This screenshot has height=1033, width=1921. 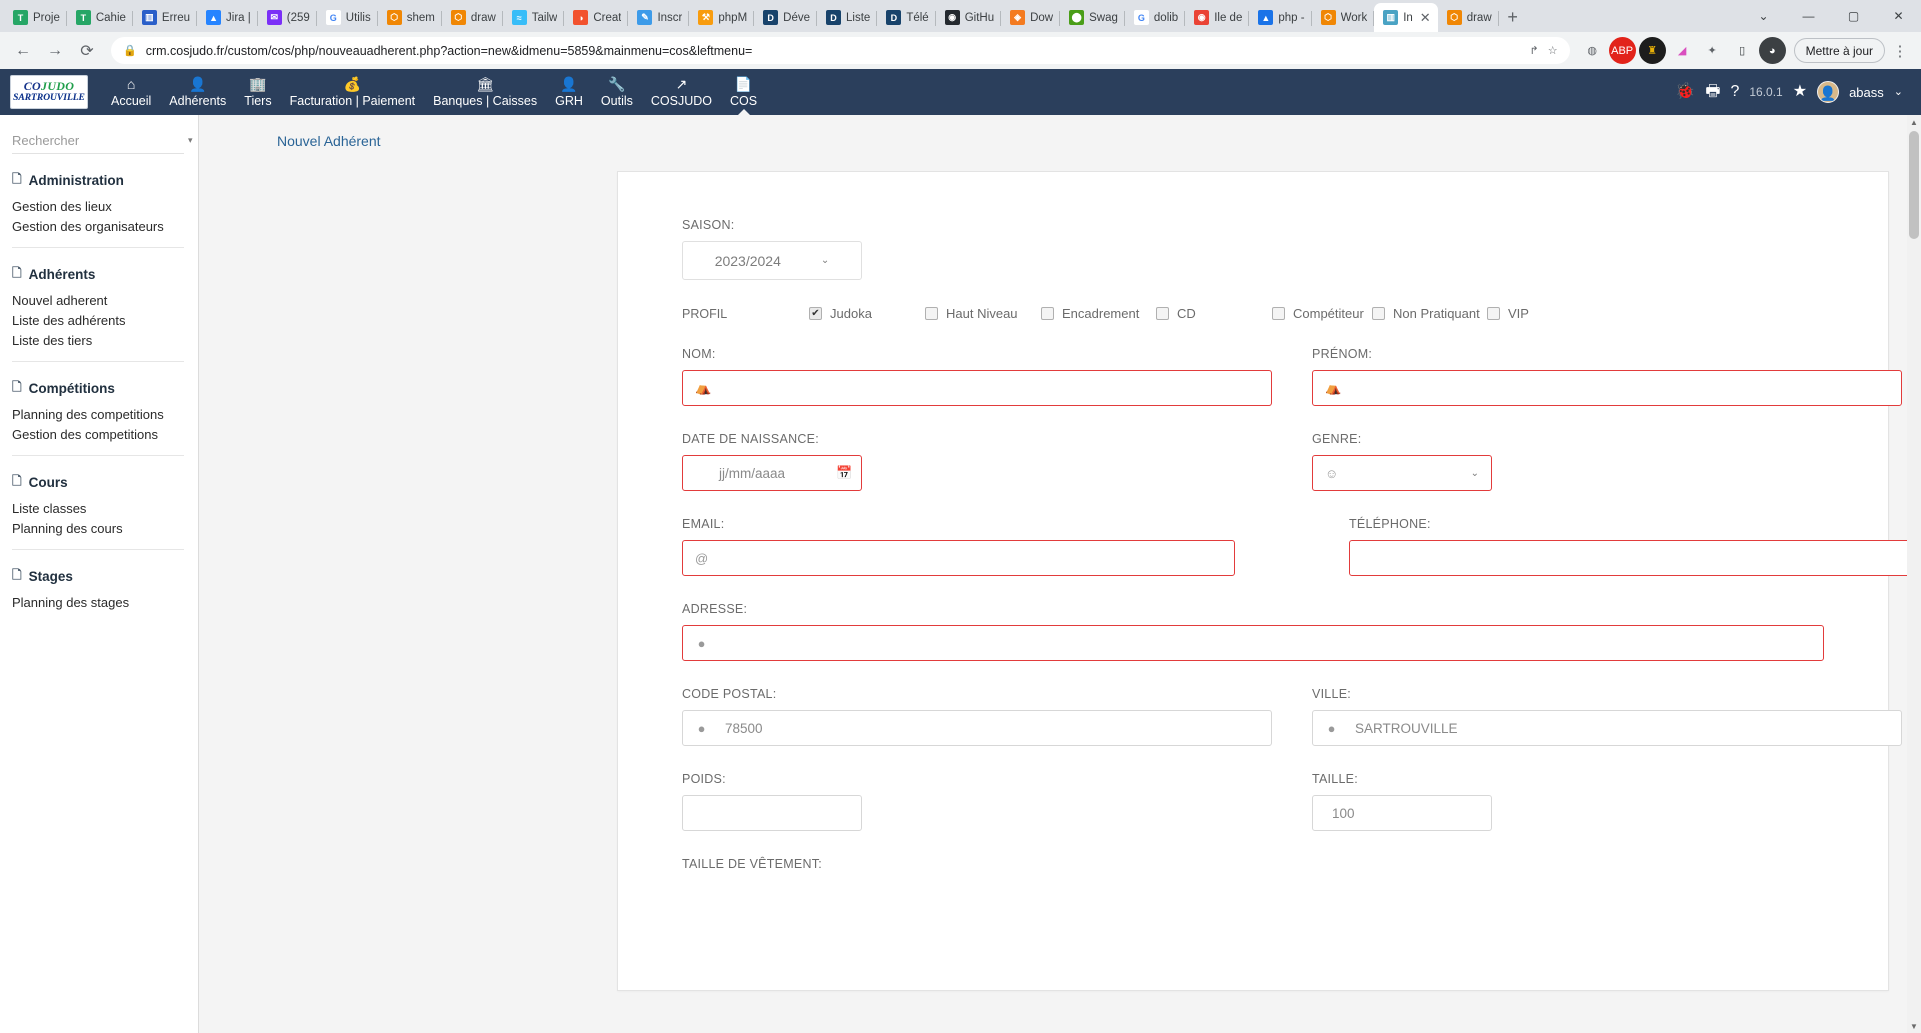 What do you see at coordinates (1866, 92) in the screenshot?
I see `username-label: abass` at bounding box center [1866, 92].